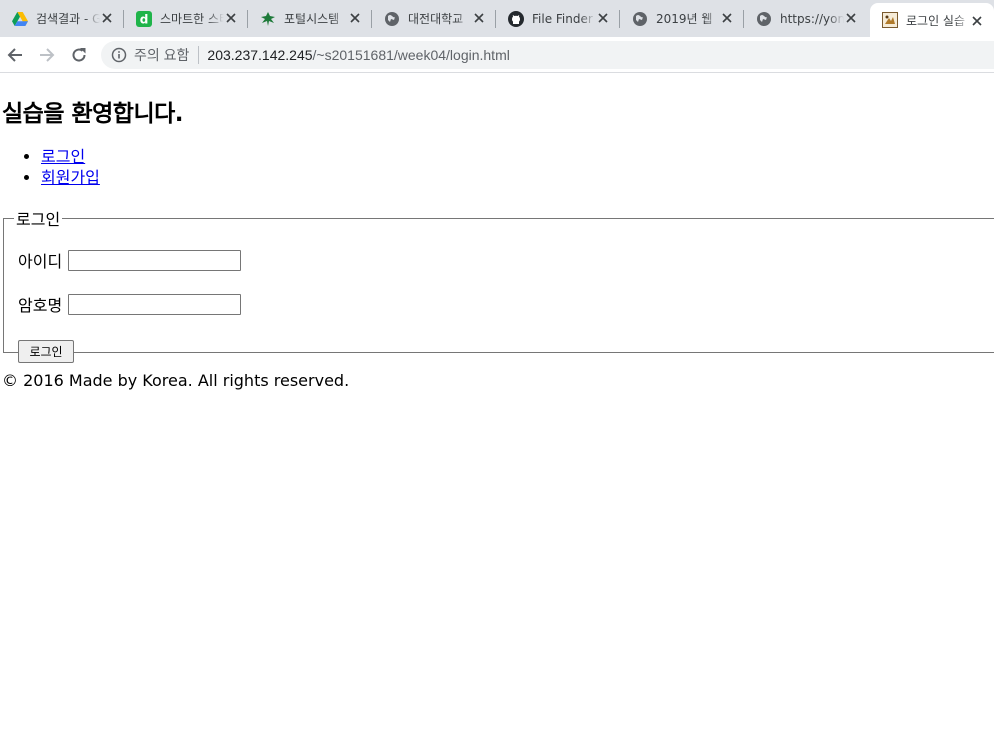  I want to click on reload-icon, so click(79, 55).